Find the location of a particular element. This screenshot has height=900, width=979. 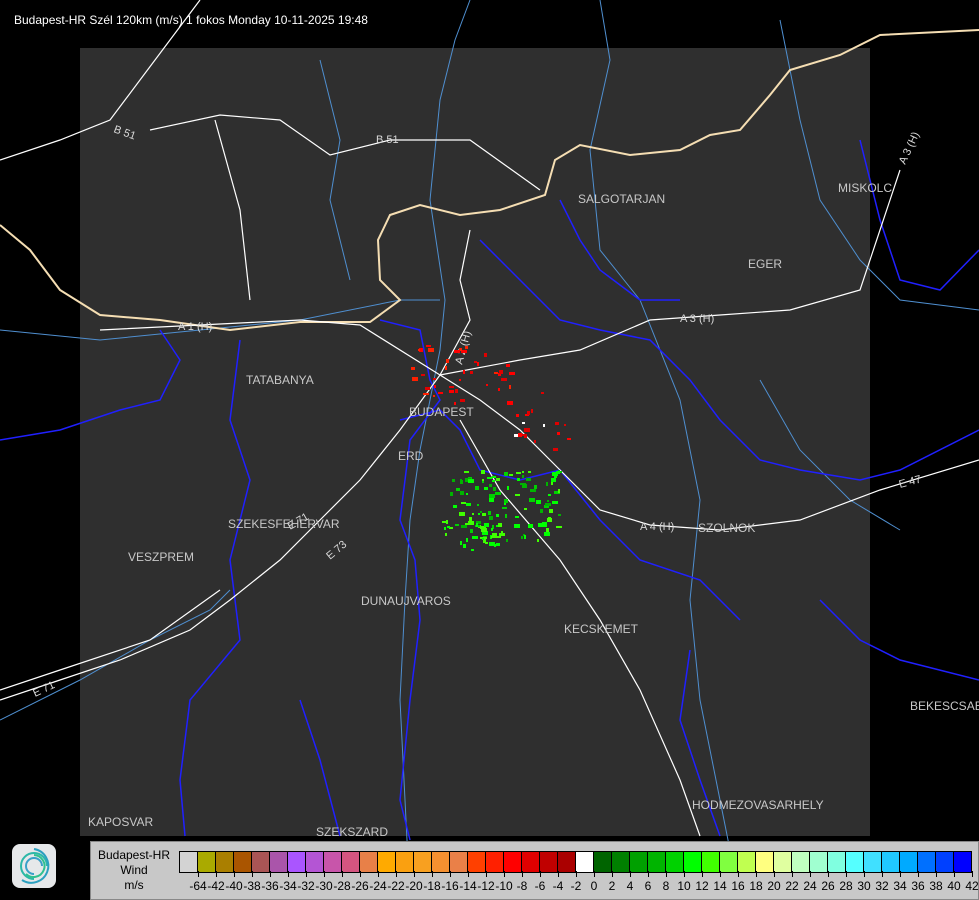

tick-label: -28 is located at coordinates (342, 886).